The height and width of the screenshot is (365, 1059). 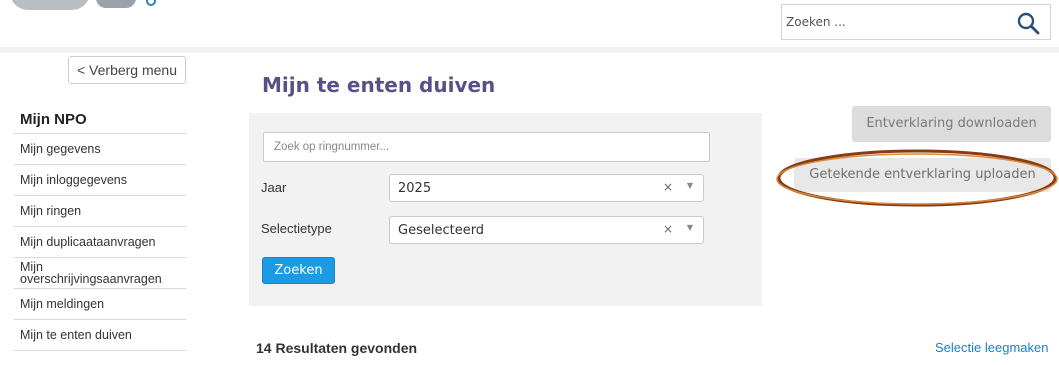 What do you see at coordinates (379, 85) in the screenshot?
I see `page-title: Mijn te enten duiven` at bounding box center [379, 85].